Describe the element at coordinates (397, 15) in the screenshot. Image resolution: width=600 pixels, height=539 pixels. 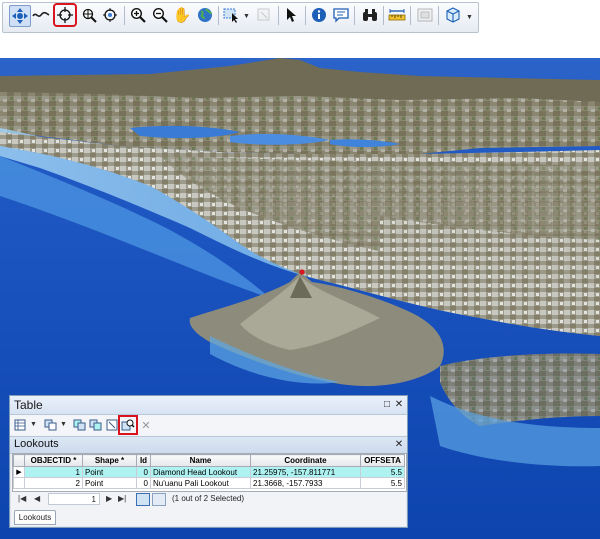
I see `measure-icon` at that location.